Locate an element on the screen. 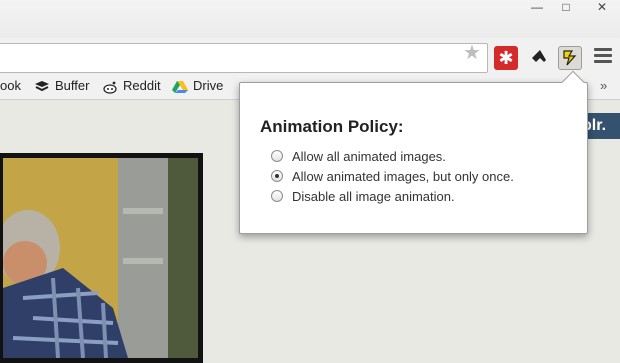 The height and width of the screenshot is (363, 620). option-disable: Disable all image animation. is located at coordinates (363, 196).